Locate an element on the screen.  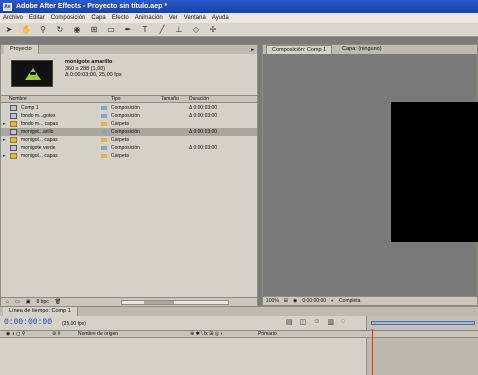
column-name: Nombre is located at coordinates (18, 99).